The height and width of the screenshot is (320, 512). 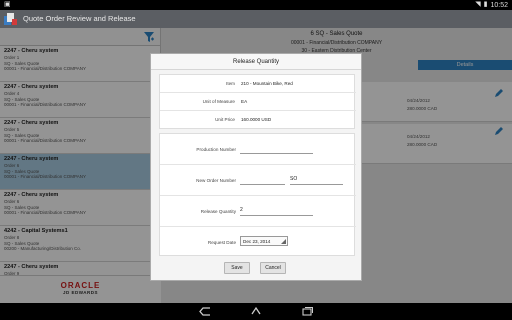 What do you see at coordinates (316, 179) in the screenshot?
I see `order-type-input` at bounding box center [316, 179].